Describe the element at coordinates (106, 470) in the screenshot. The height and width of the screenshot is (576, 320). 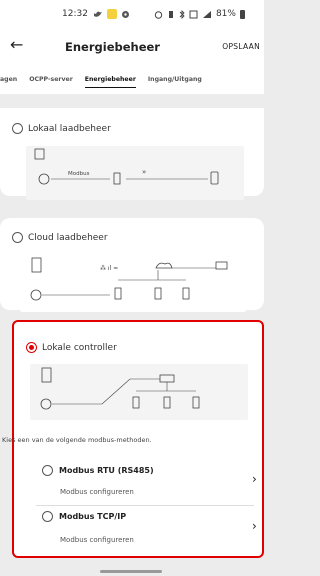
I see `modbus-rtu-title: Modbus RTU (RS485)` at that location.